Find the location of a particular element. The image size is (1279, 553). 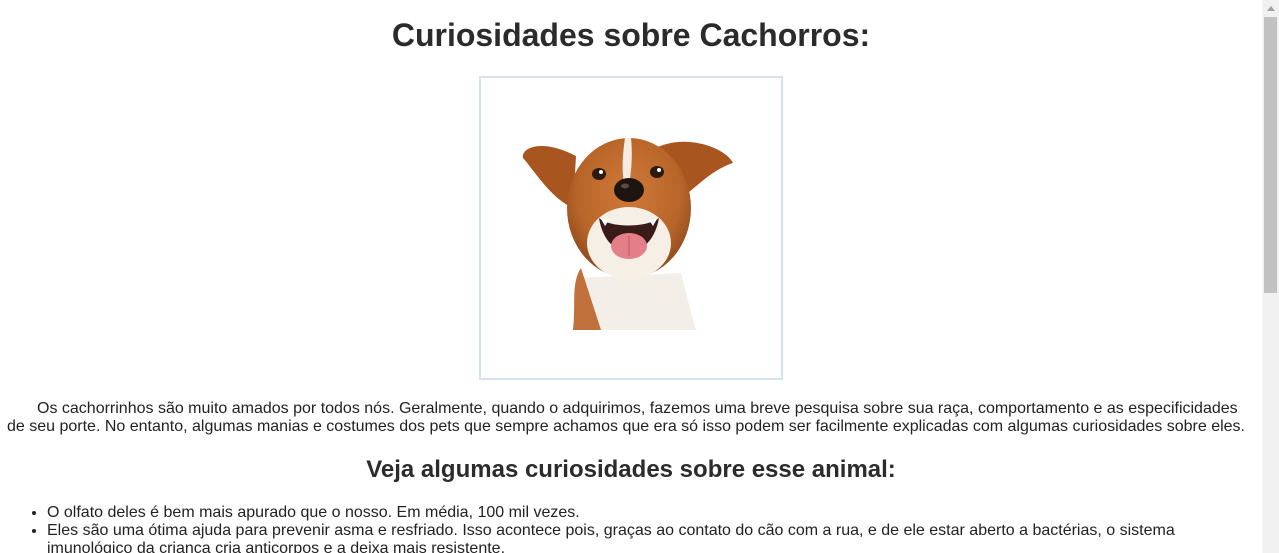

dog-photo is located at coordinates (631, 228).